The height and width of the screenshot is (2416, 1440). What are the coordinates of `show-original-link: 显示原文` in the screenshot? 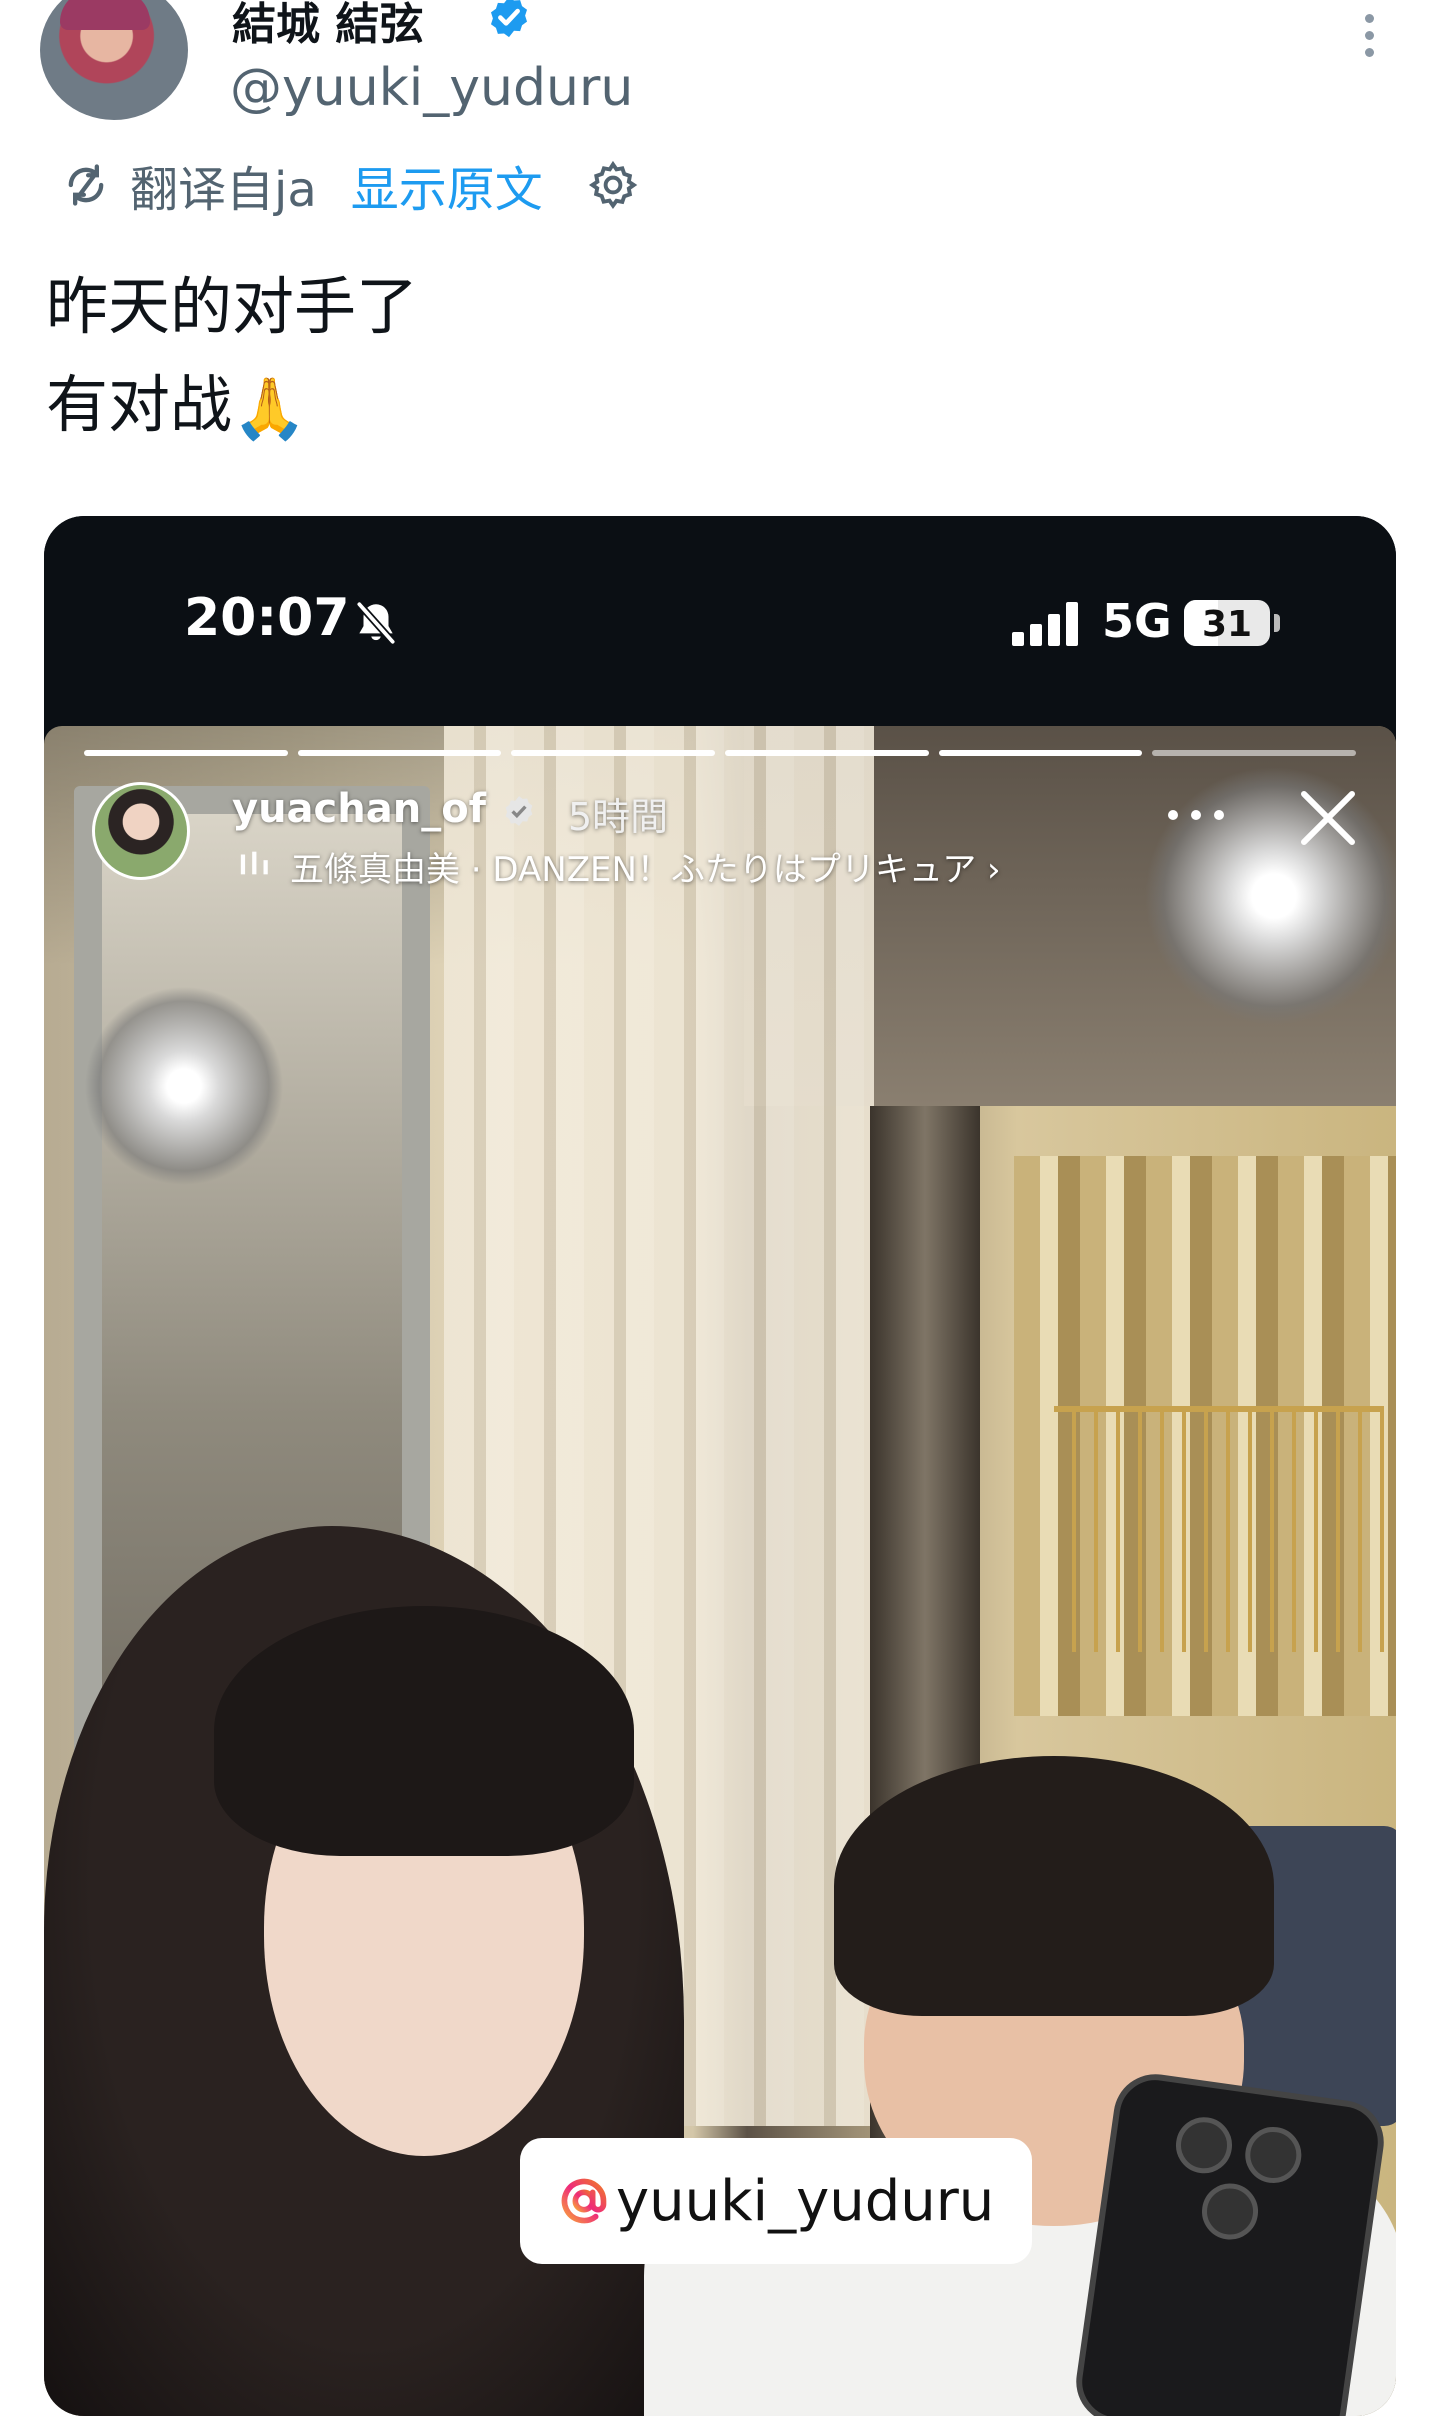 It's located at (447, 185).